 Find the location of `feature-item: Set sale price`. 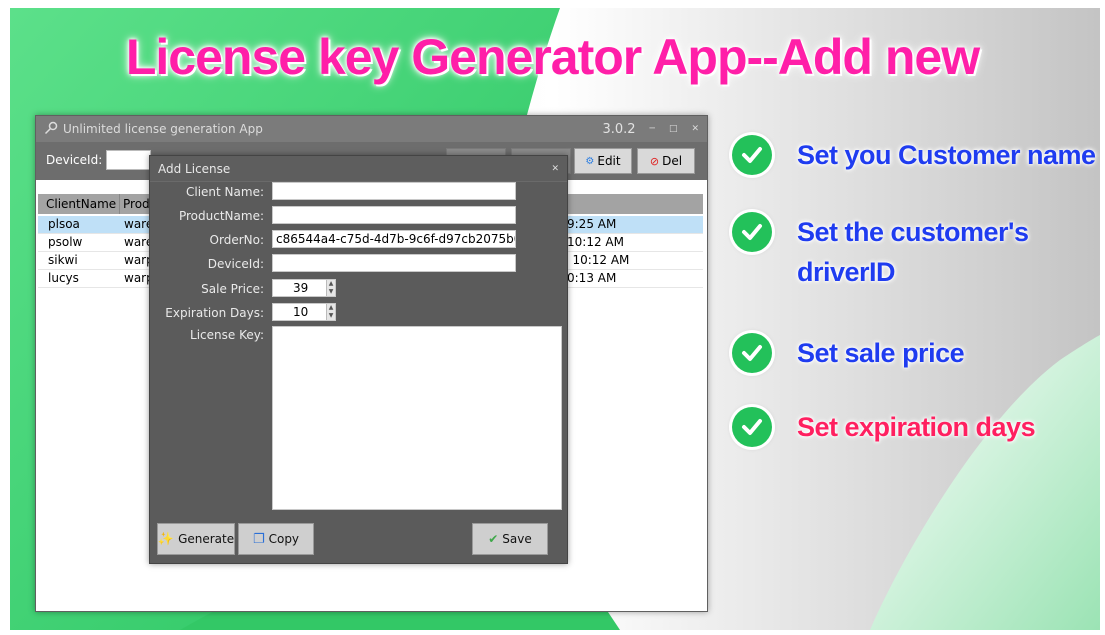

feature-item: Set sale price is located at coordinates (848, 353).